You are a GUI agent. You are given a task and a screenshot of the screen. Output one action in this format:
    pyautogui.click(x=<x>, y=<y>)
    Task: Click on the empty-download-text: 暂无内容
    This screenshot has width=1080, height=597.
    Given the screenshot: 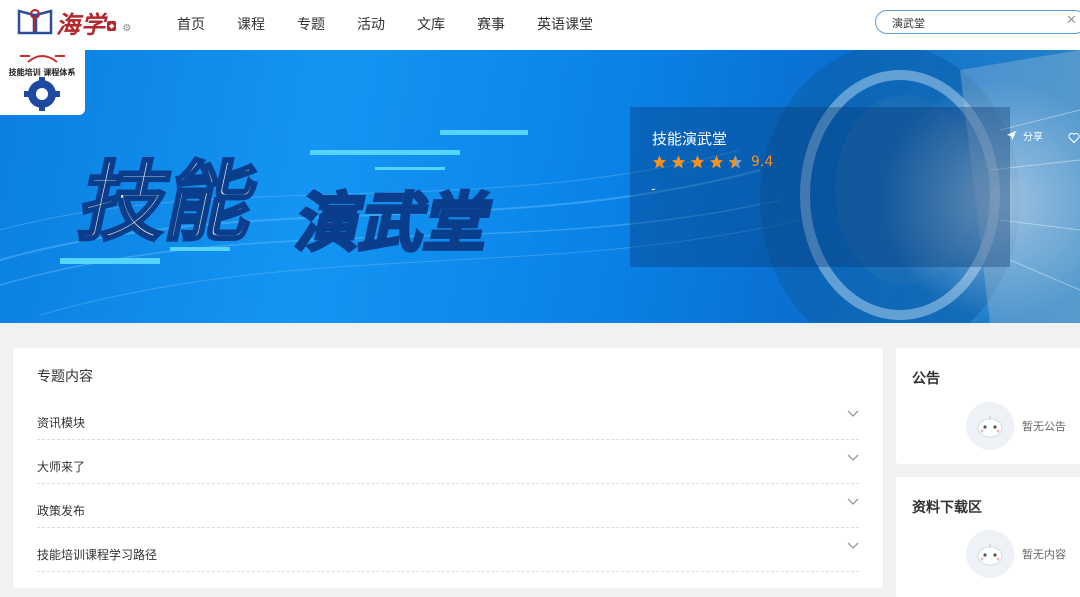 What is the action you would take?
    pyautogui.click(x=1044, y=554)
    